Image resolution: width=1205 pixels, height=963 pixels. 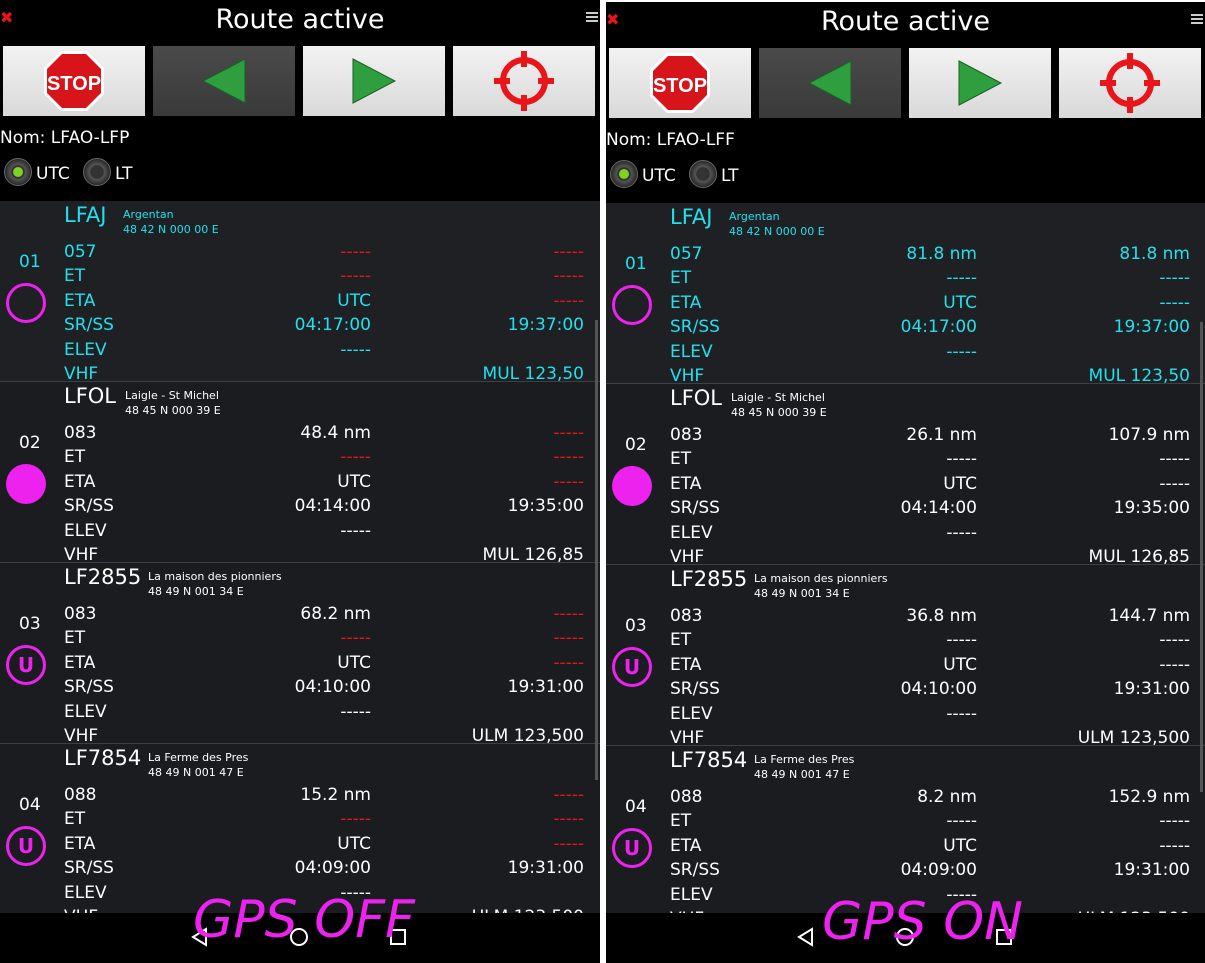 What do you see at coordinates (124, 174) in the screenshot?
I see `lt-label: LT` at bounding box center [124, 174].